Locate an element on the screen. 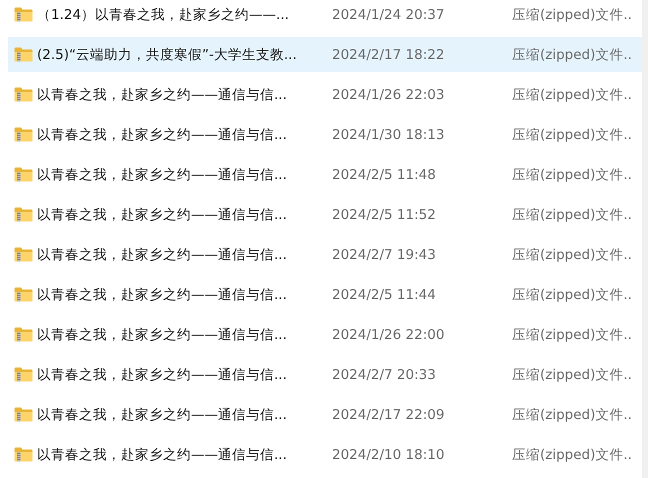 This screenshot has width=648, height=478. modified-date: 2024/2/17 18:22 is located at coordinates (389, 54).